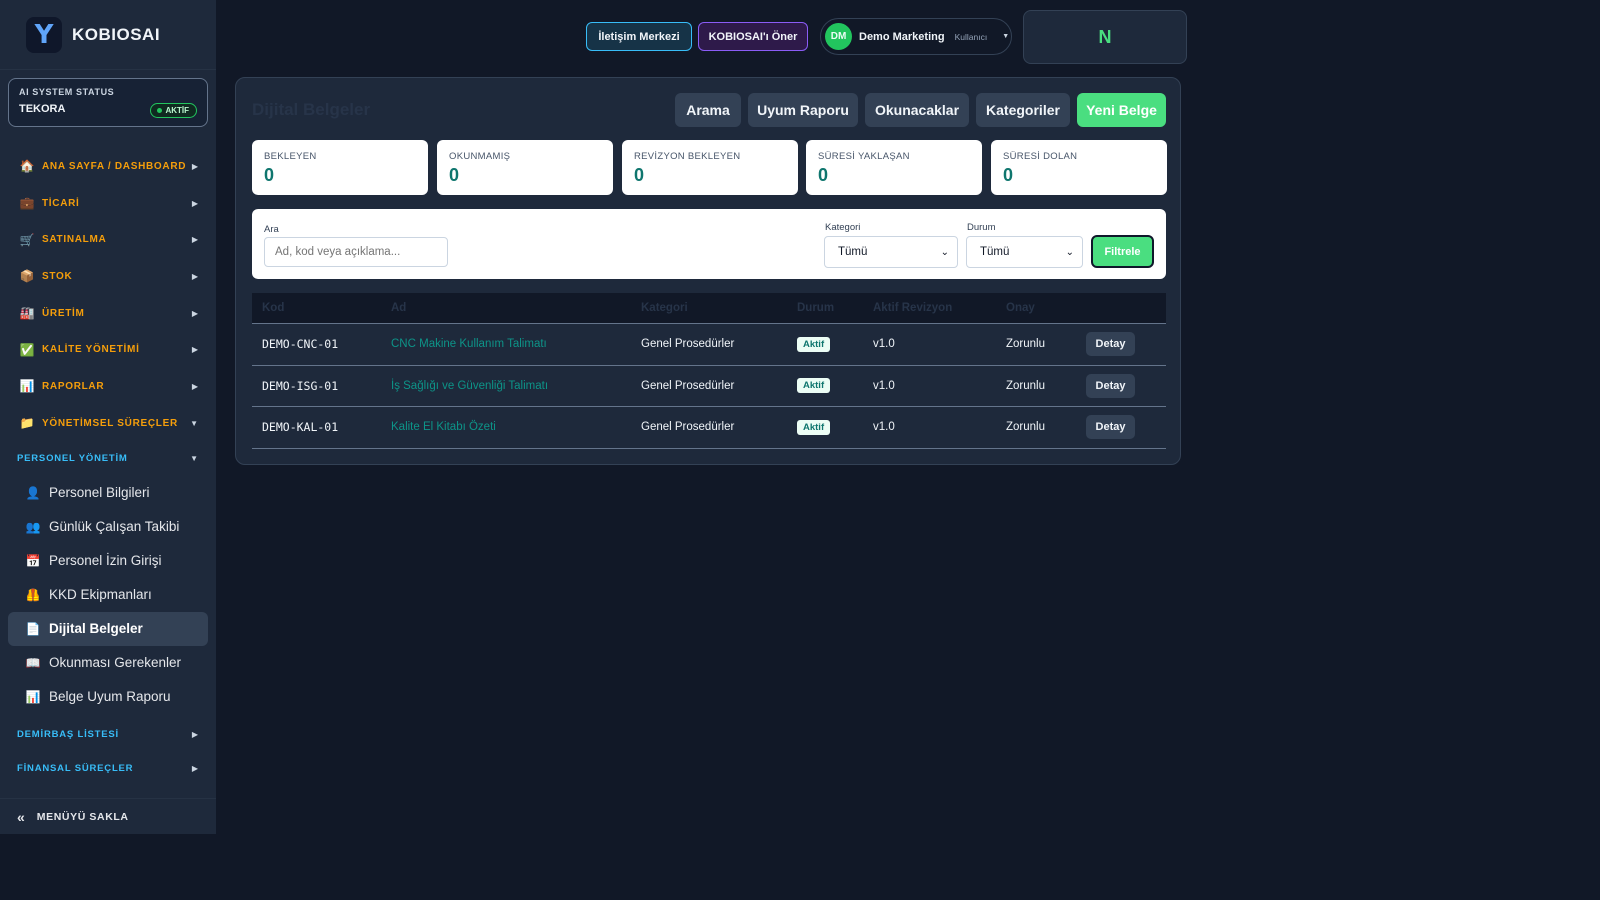 This screenshot has width=1600, height=900. I want to click on cell-code: DEMO-KAL-01, so click(300, 427).